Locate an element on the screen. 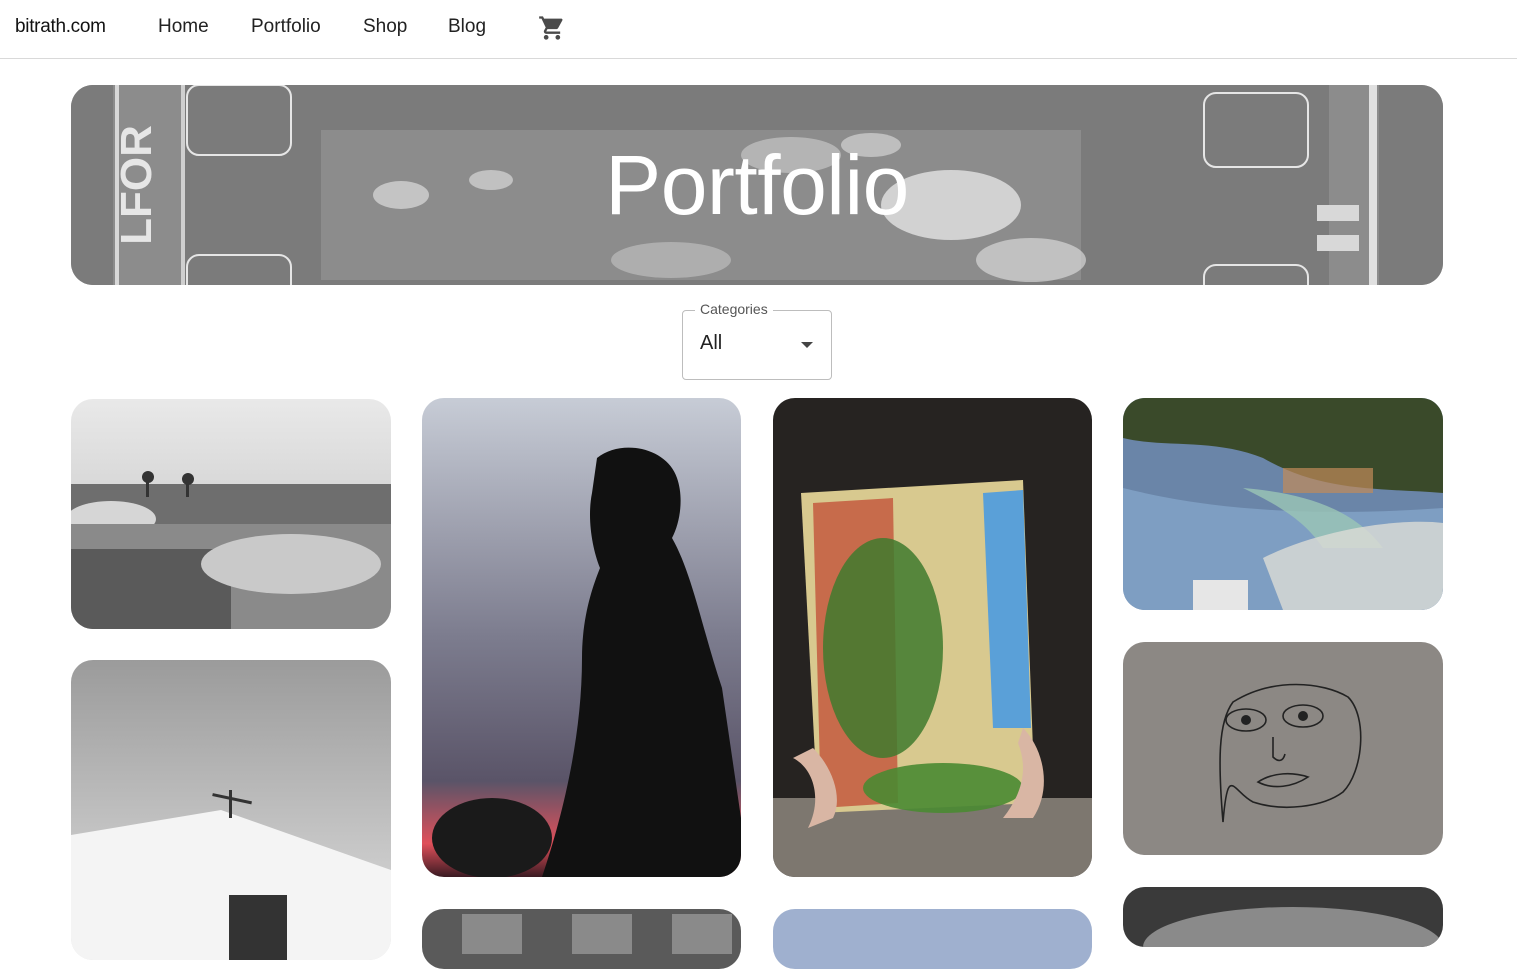 This screenshot has height=969, width=1517. photo-bay-image is located at coordinates (1283, 504).